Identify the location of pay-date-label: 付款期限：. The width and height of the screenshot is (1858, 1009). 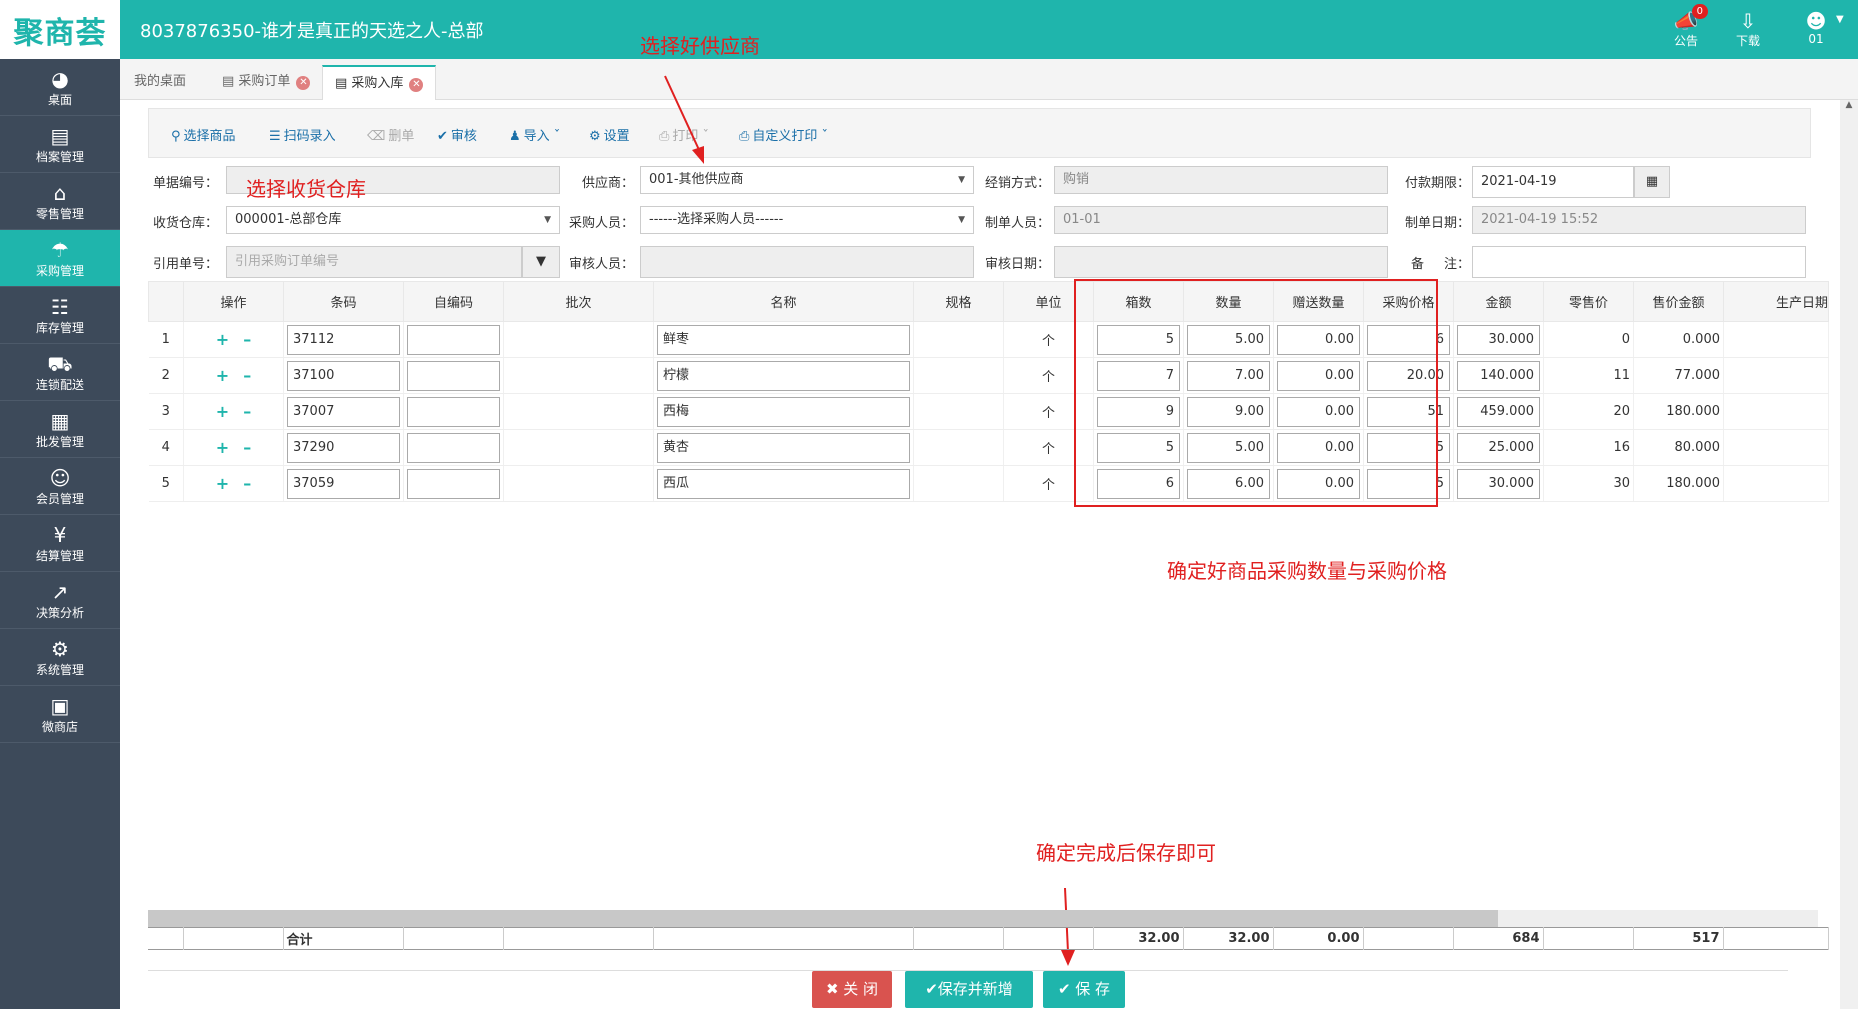
(1437, 183).